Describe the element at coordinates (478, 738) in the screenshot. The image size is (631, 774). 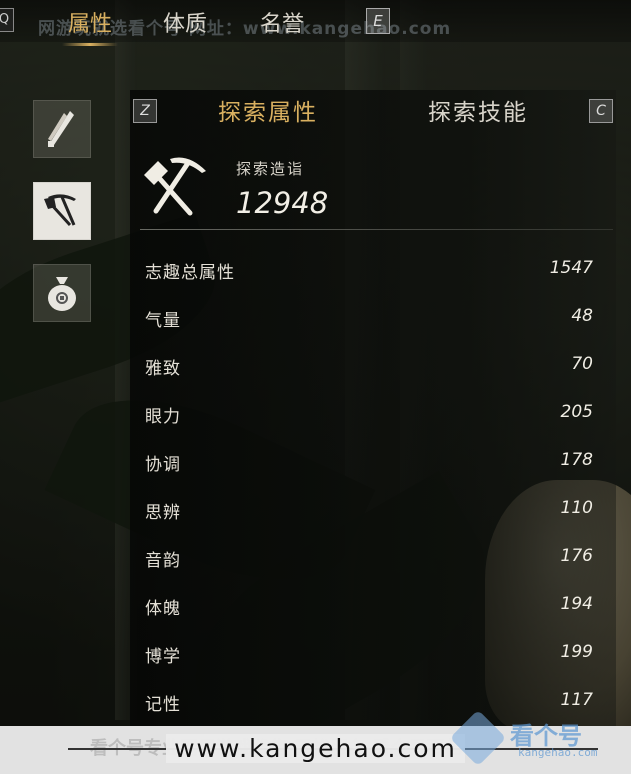
I see `logo-mark-icon` at that location.